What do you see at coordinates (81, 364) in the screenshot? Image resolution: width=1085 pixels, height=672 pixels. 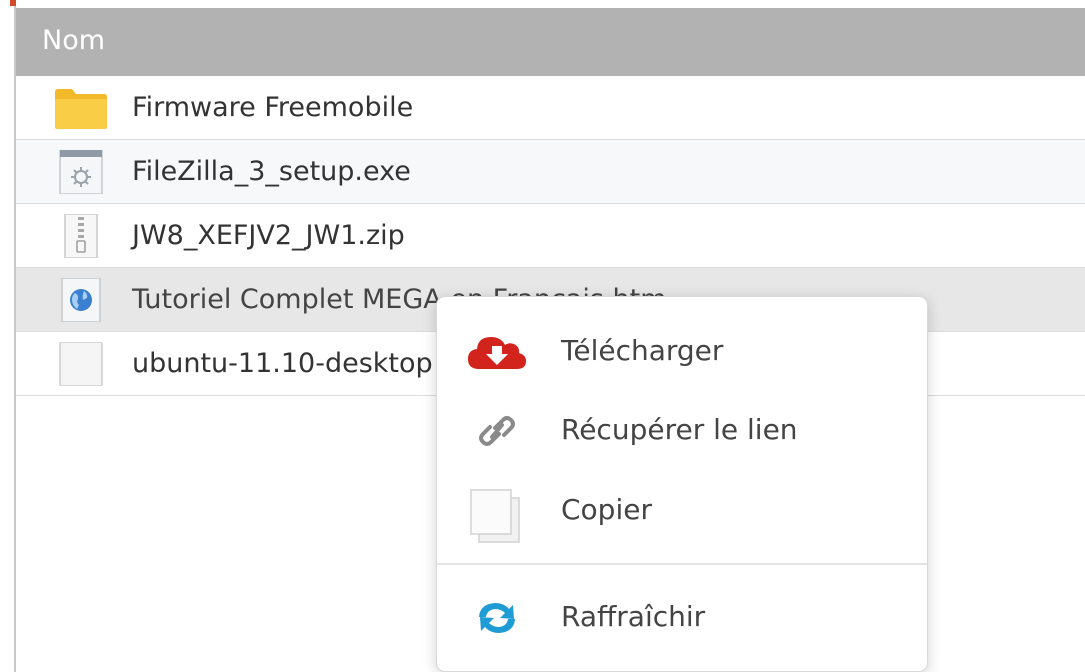 I see `generic-file-icon` at bounding box center [81, 364].